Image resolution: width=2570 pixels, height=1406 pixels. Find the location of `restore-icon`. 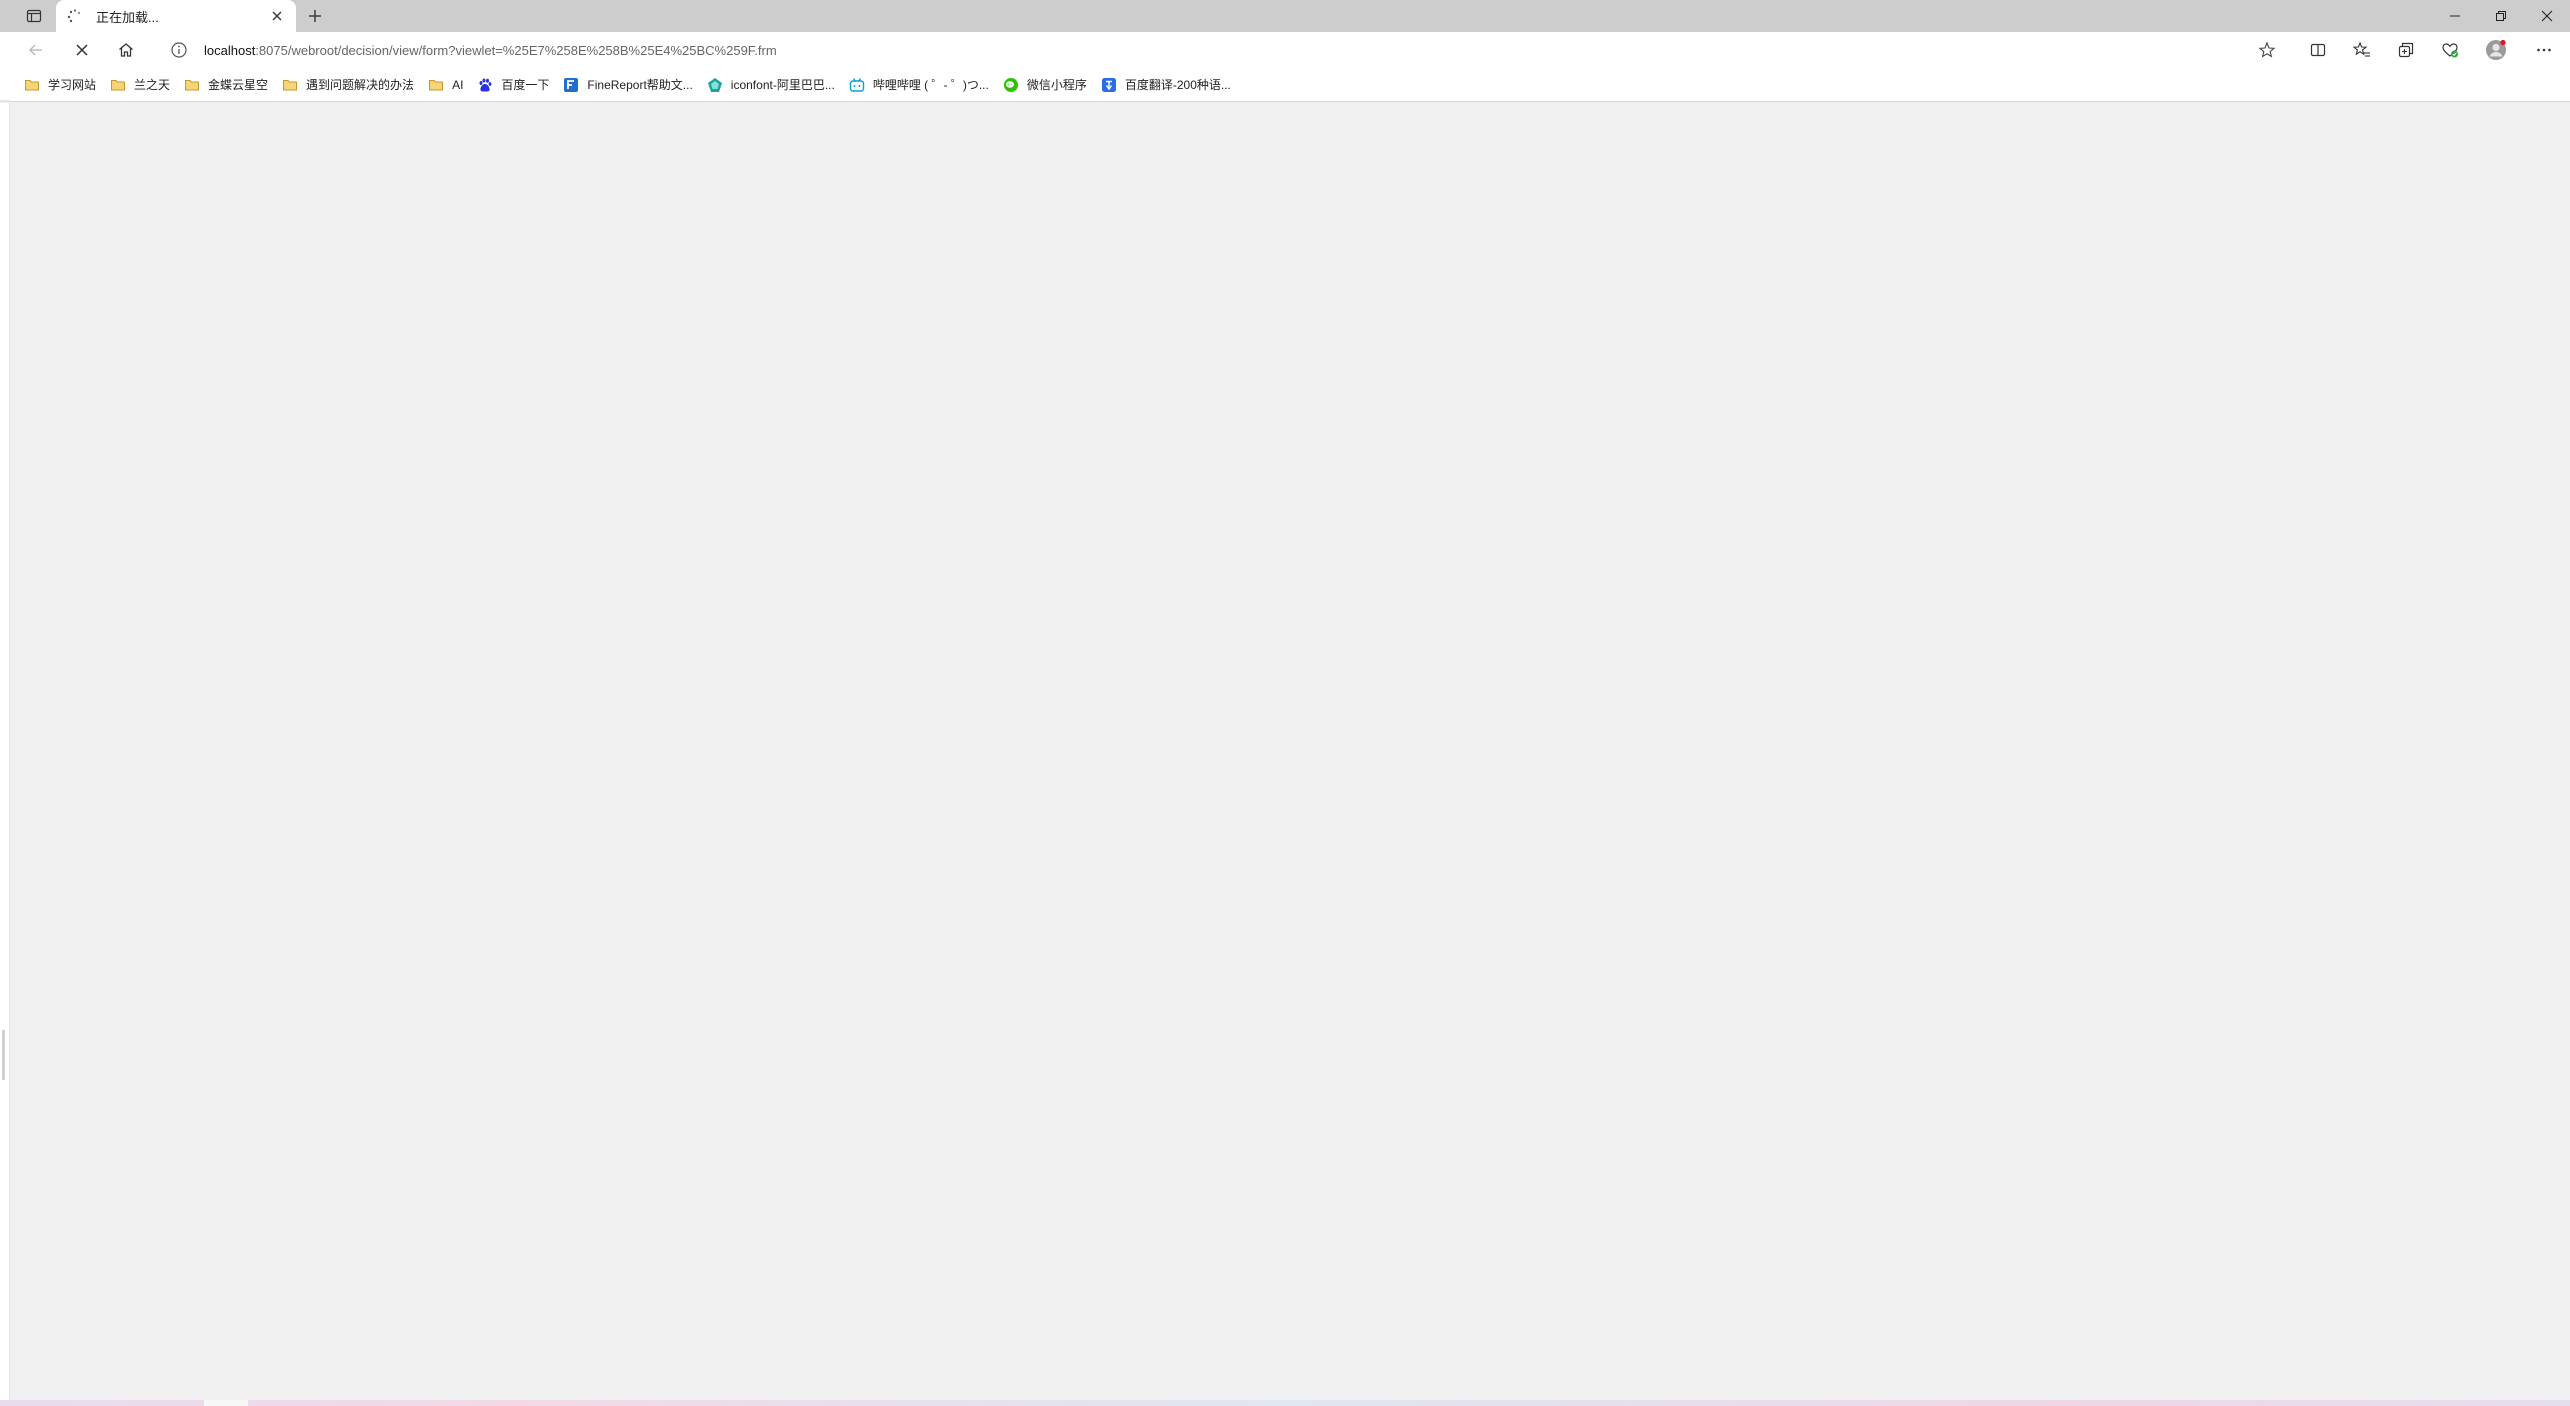

restore-icon is located at coordinates (2501, 16).